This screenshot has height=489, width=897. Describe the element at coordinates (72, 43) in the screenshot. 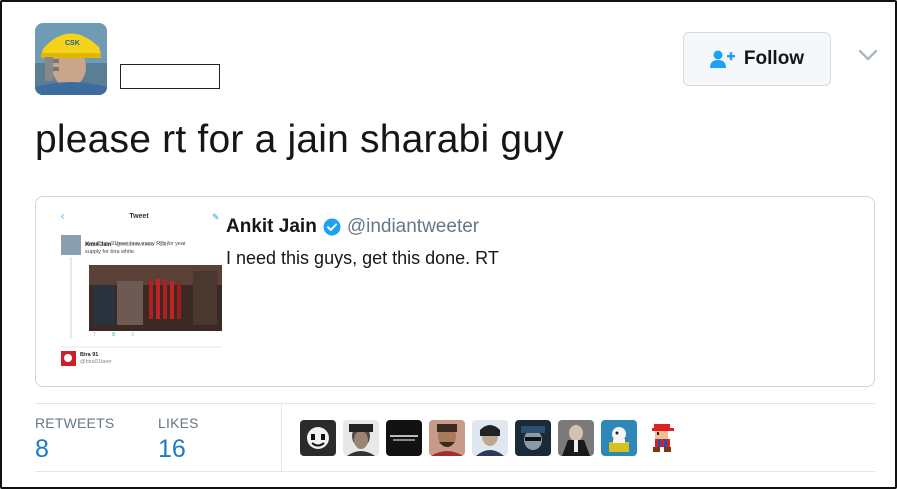

I see `svg-text: CSK` at that location.